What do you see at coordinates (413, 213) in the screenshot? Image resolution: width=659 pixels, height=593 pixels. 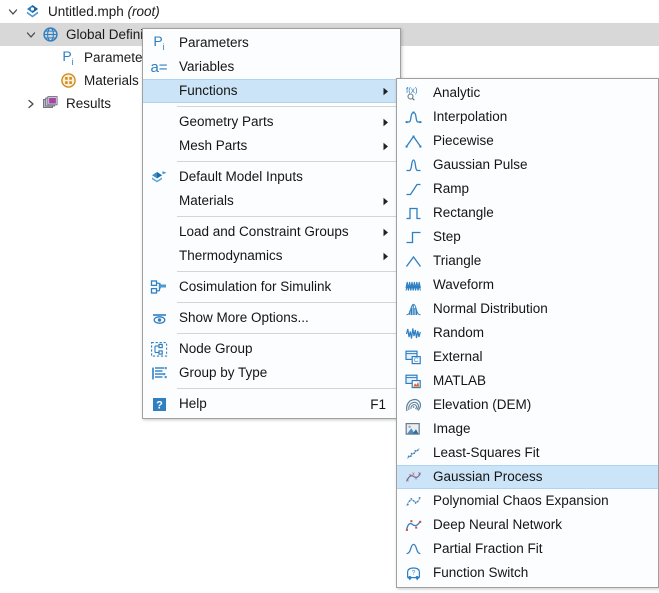 I see `rectangle-icon` at bounding box center [413, 213].